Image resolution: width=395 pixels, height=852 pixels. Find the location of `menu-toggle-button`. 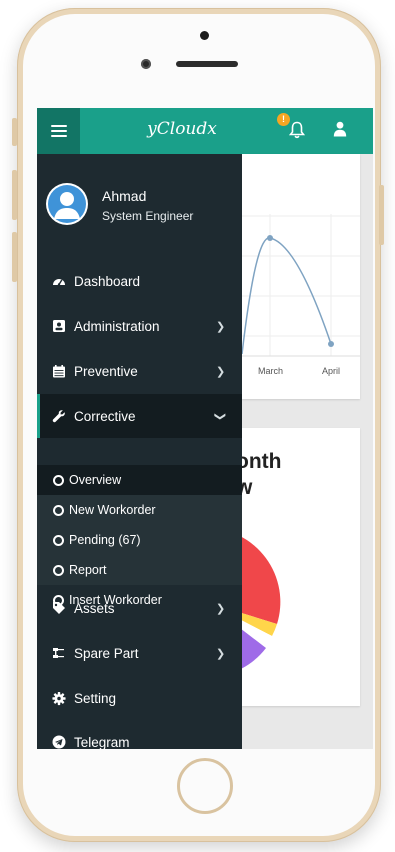

menu-toggle-button is located at coordinates (58, 131).